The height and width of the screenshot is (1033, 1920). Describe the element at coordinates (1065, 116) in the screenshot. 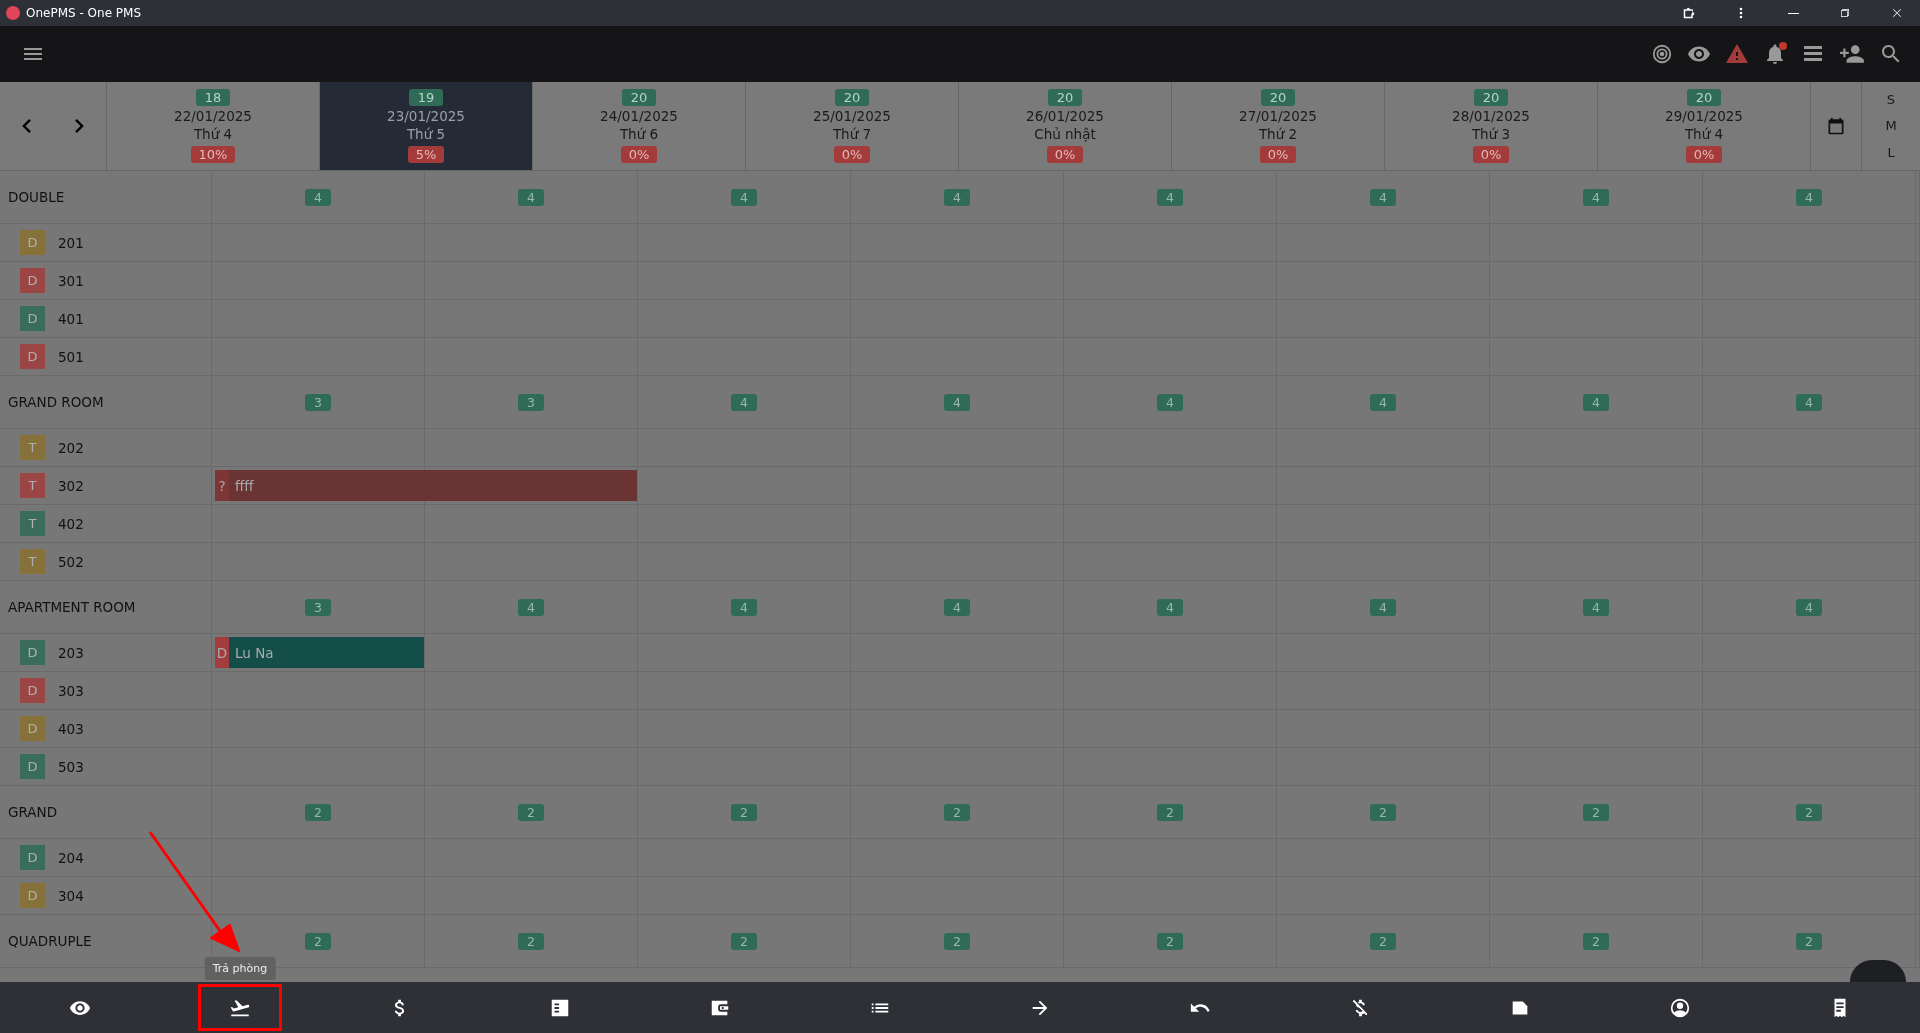

I see `date-label: 26/01/2025` at that location.